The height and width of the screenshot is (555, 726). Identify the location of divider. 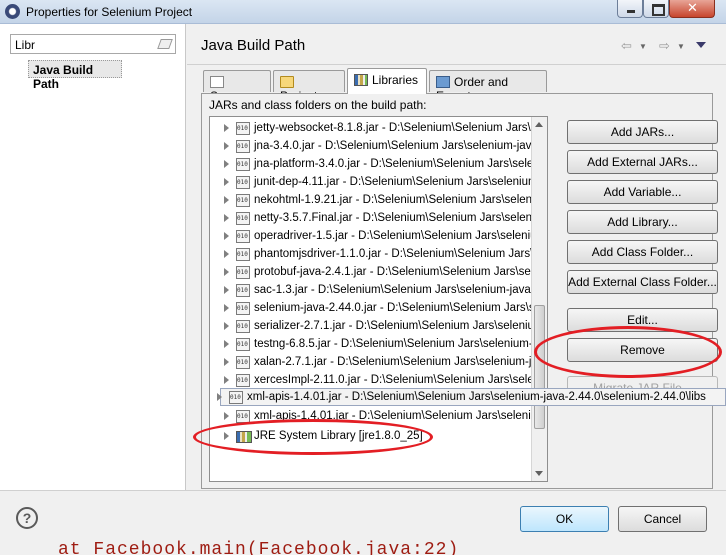
(456, 64).